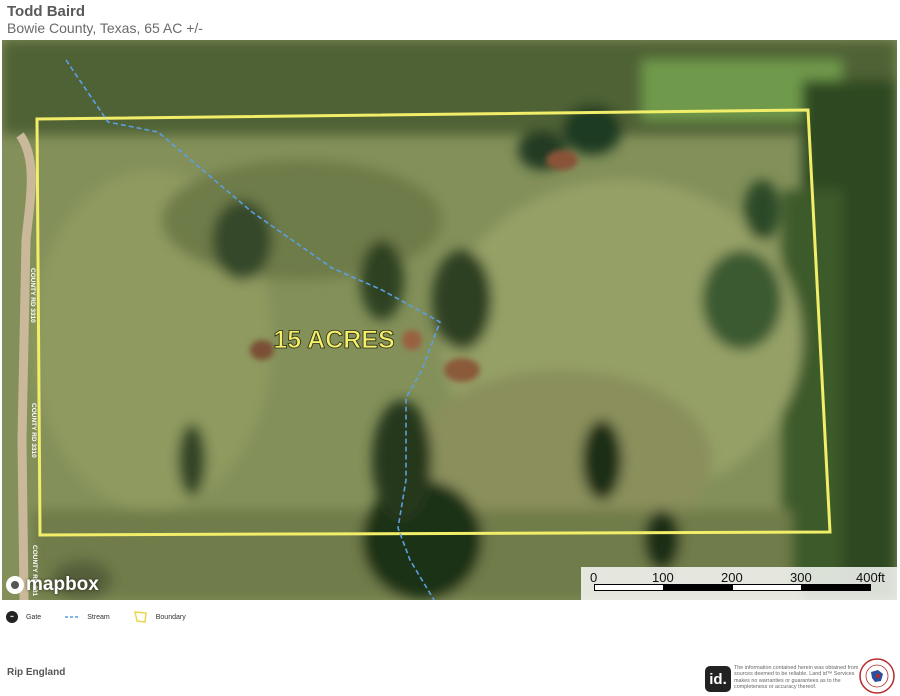 The height and width of the screenshot is (696, 900). What do you see at coordinates (732, 577) in the screenshot?
I see `scale-label-200: 200` at bounding box center [732, 577].